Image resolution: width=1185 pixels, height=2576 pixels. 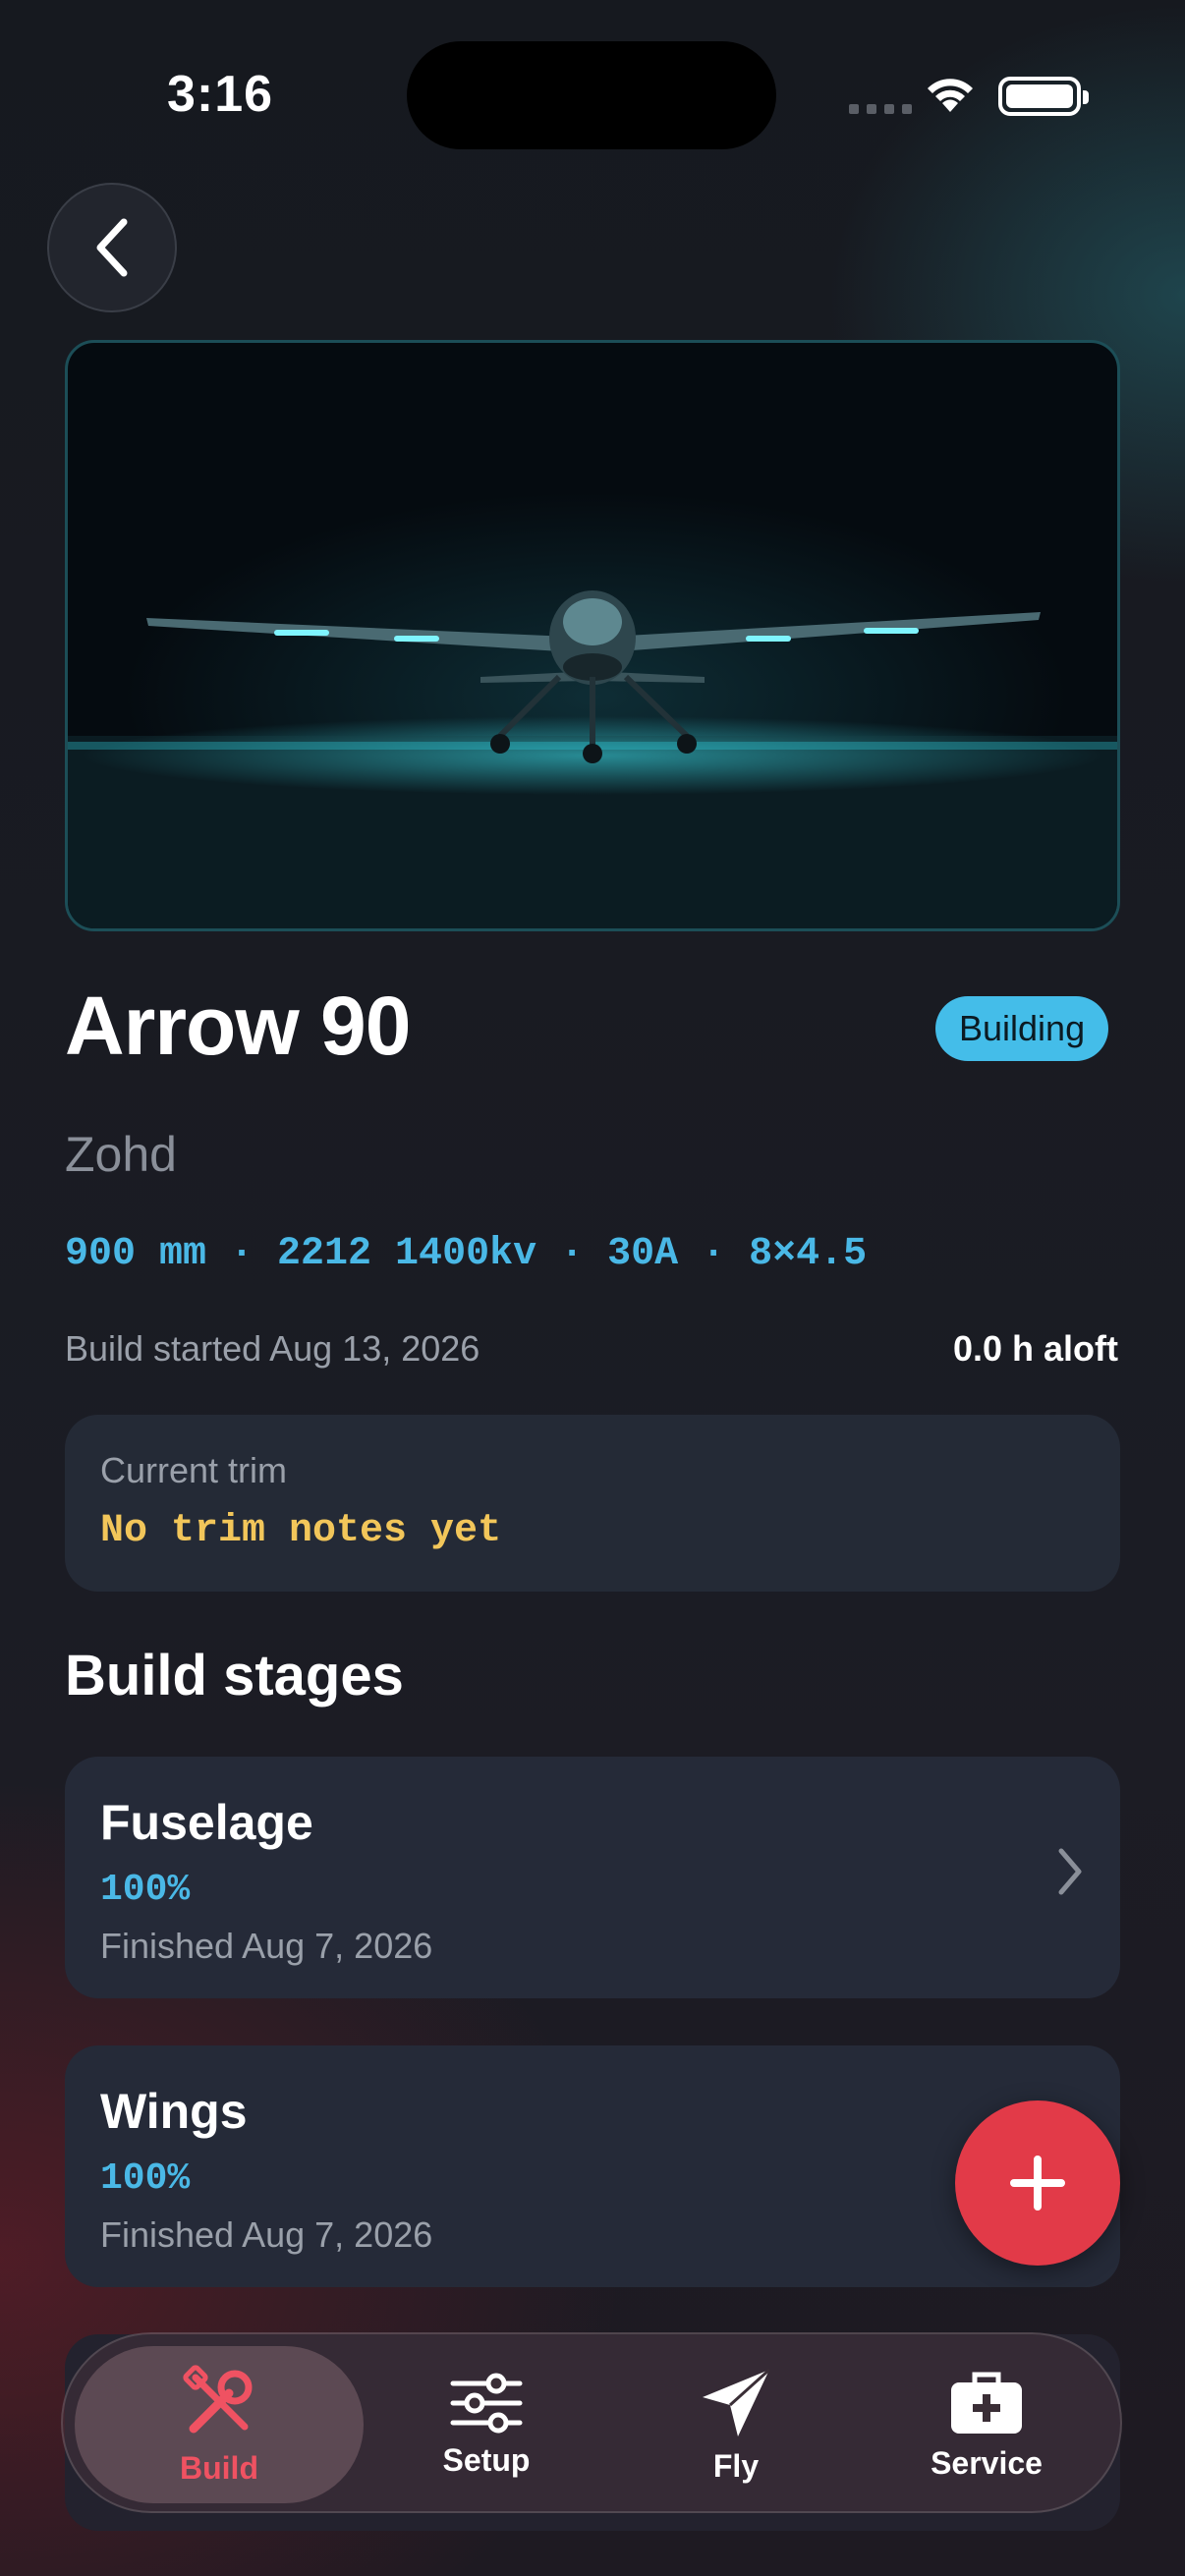 What do you see at coordinates (487, 2459) in the screenshot?
I see `tab-label: Setup` at bounding box center [487, 2459].